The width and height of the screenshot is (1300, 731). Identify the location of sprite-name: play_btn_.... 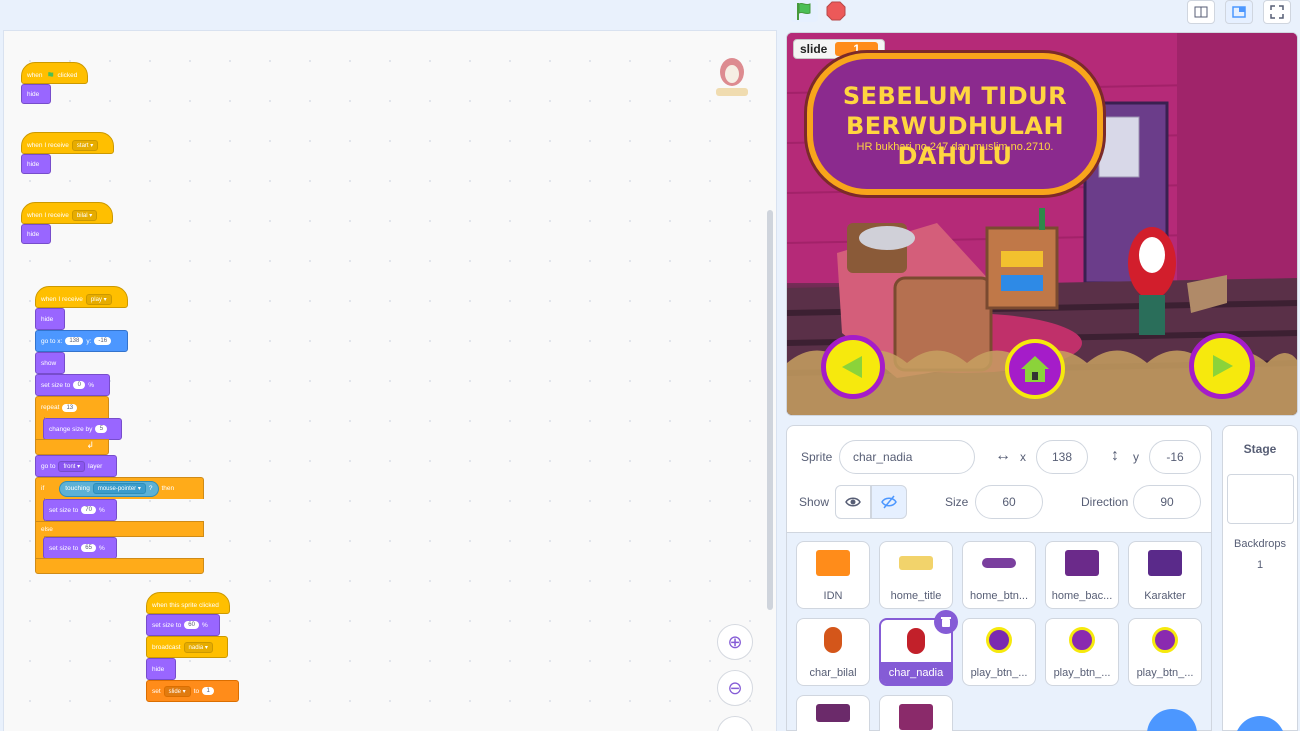
(999, 673).